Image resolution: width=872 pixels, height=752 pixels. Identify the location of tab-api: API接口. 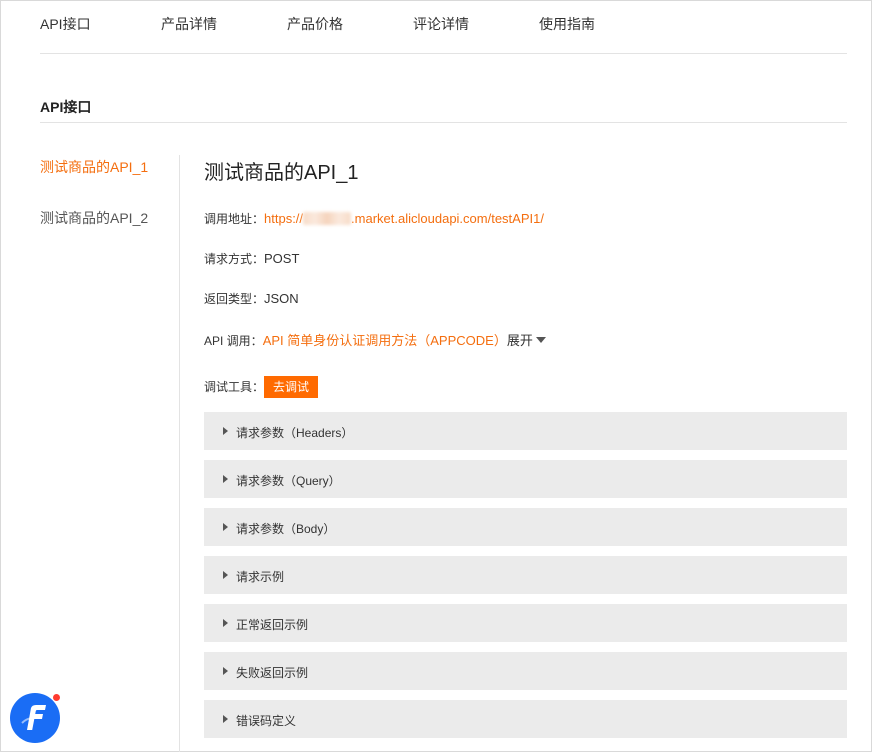
(65, 24).